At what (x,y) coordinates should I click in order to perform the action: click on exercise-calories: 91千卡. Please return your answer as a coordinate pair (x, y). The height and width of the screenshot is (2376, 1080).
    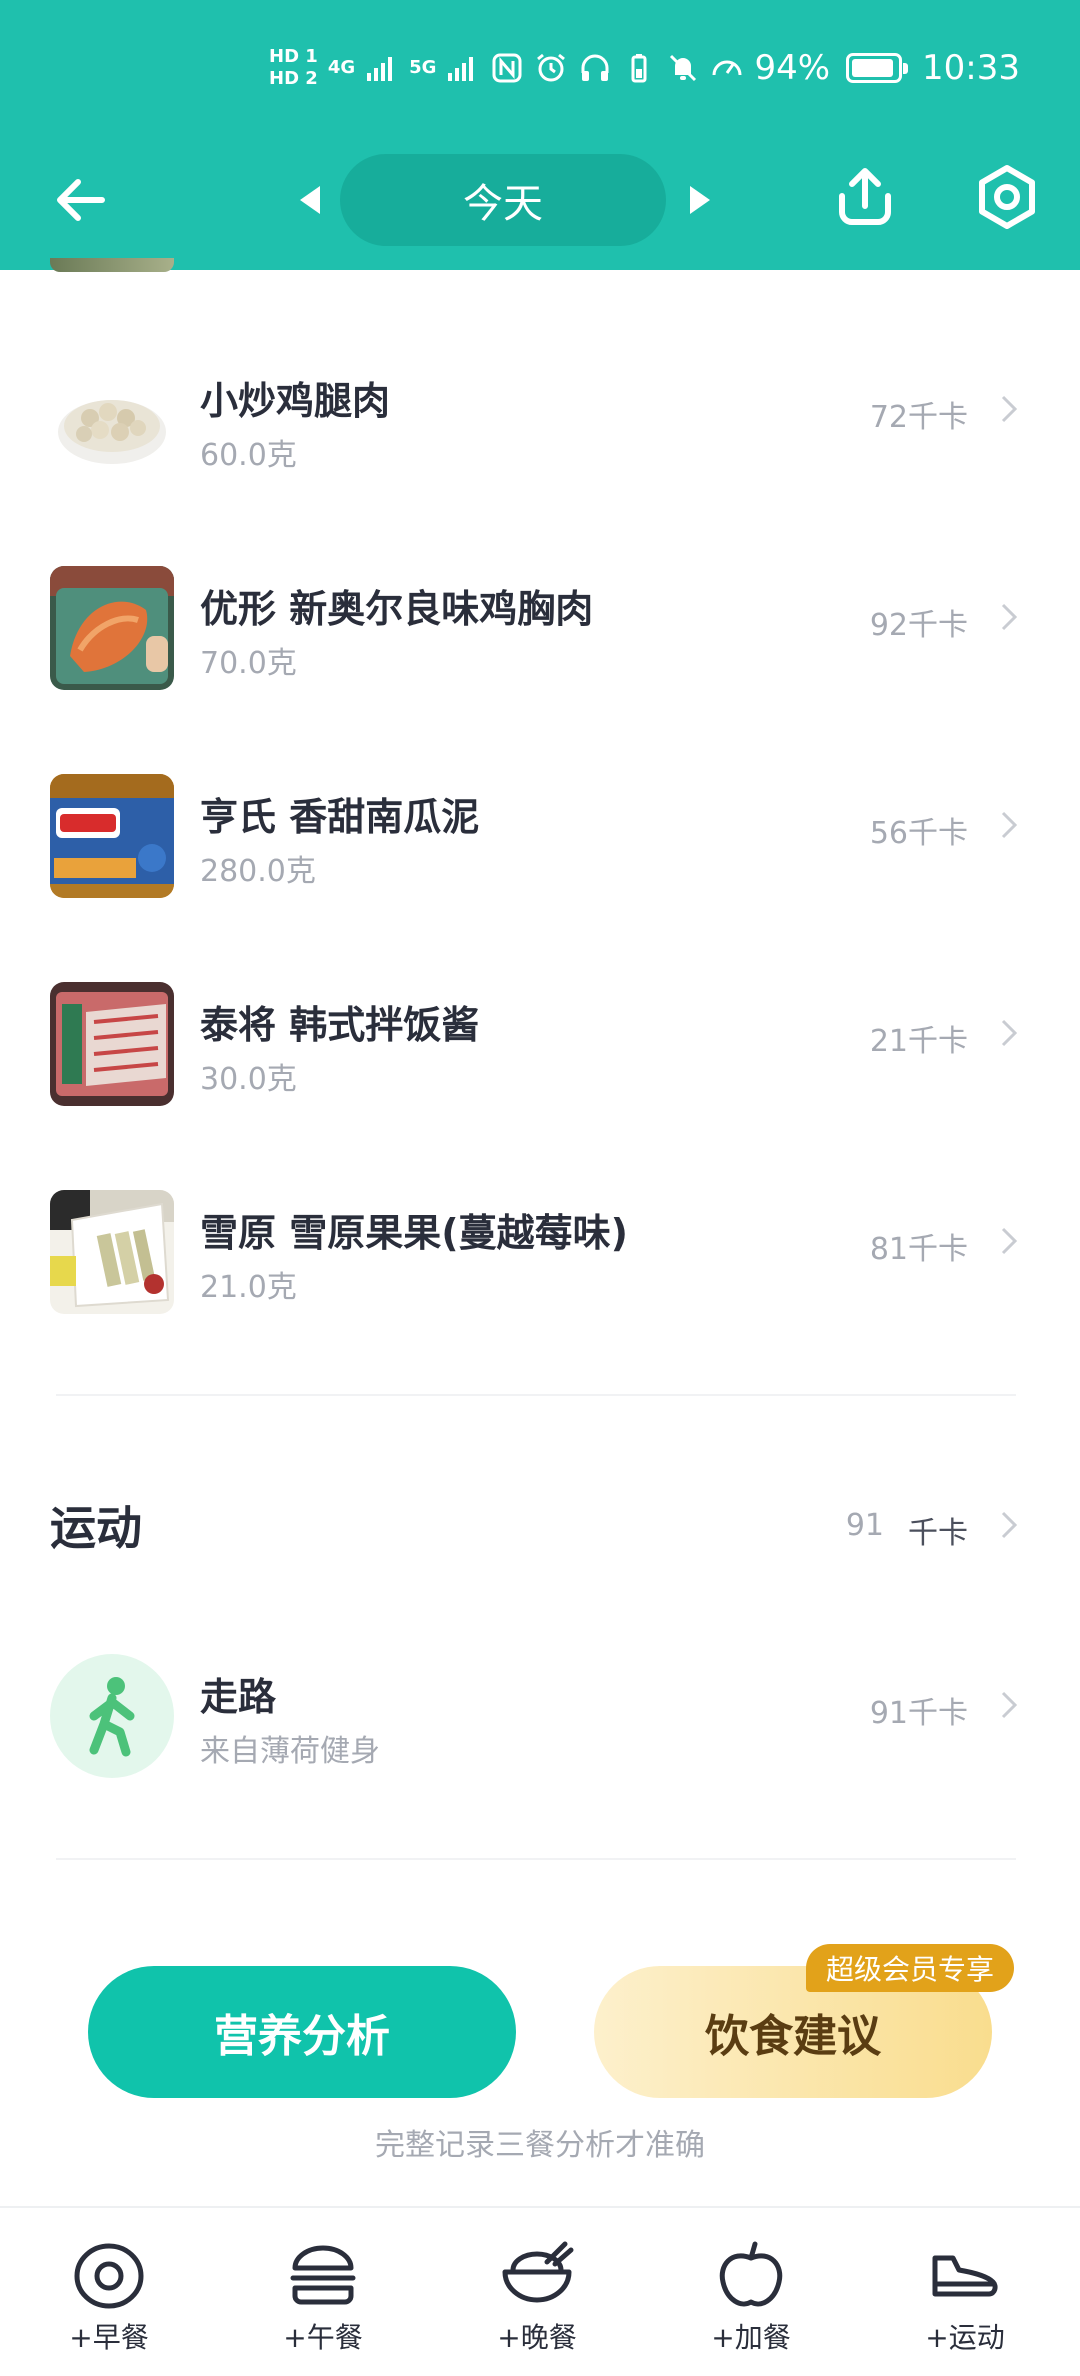
    Looking at the image, I should click on (918, 1713).